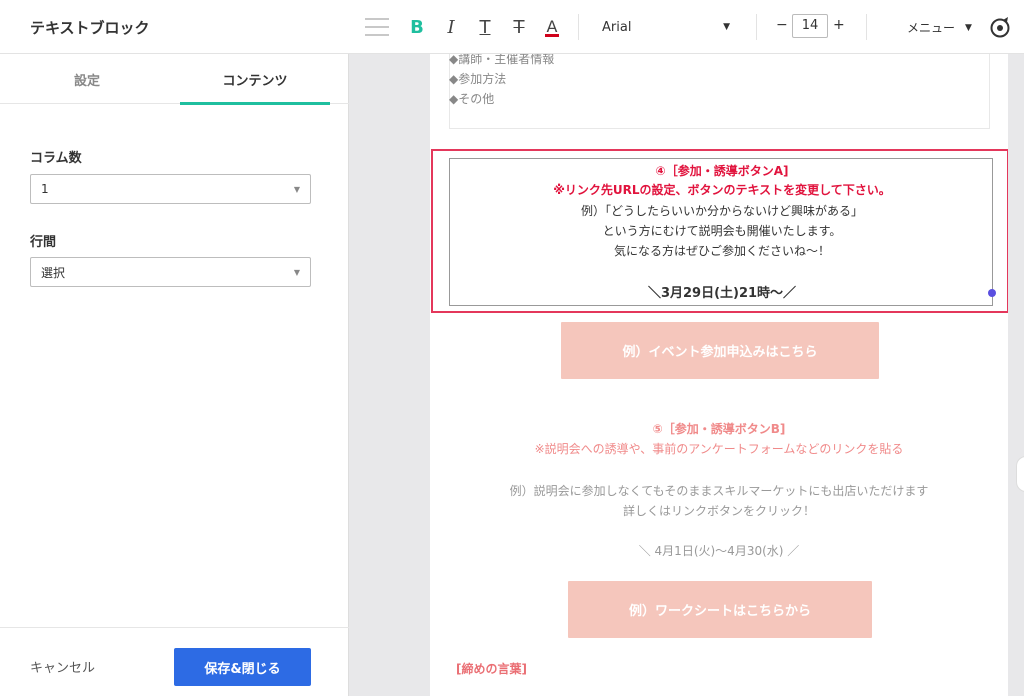  I want to click on save-close-button: 保存&閉じる, so click(242, 667).